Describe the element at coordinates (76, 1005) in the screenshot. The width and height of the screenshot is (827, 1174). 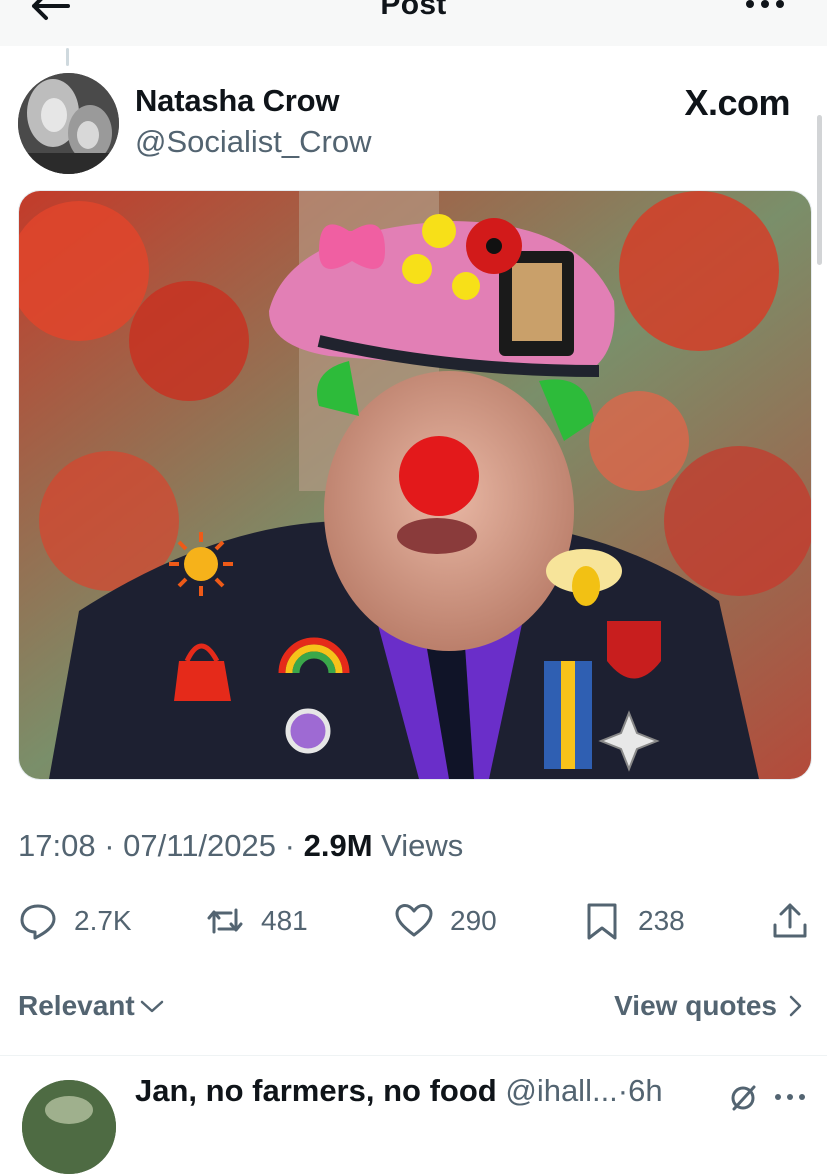
I see `replies-sort-label: Relevant` at that location.